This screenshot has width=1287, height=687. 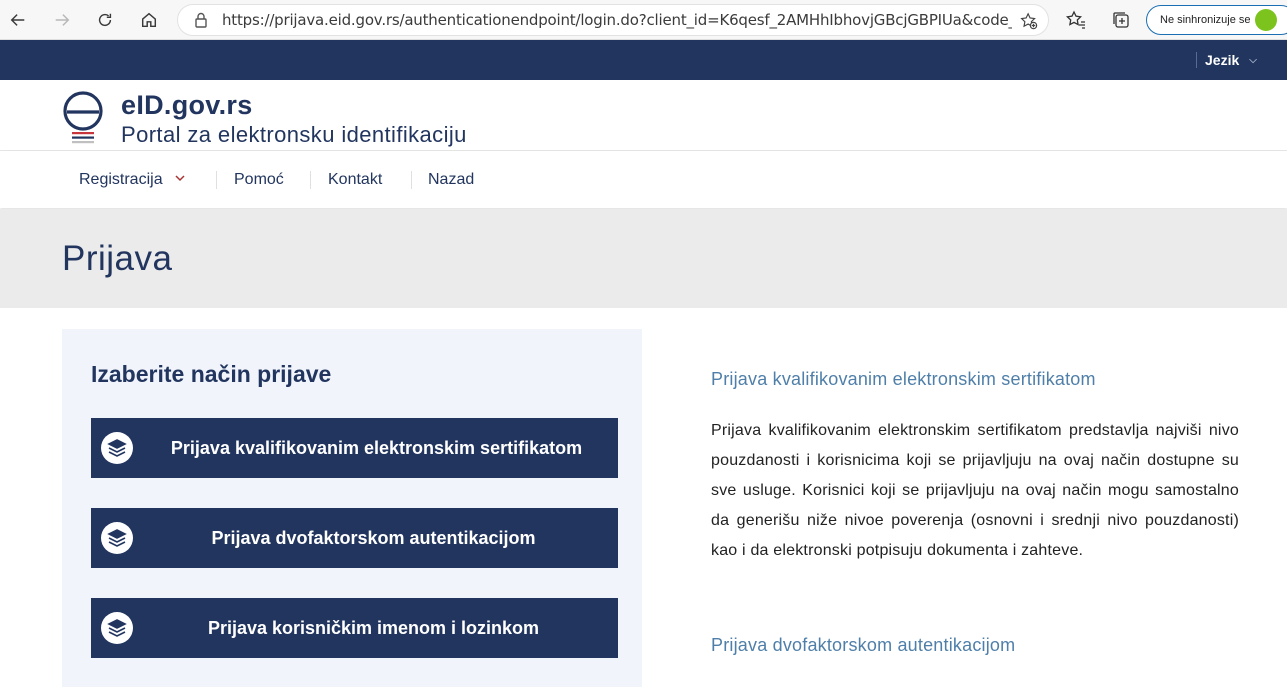 I want to click on page-title: Prijava, so click(x=117, y=258).